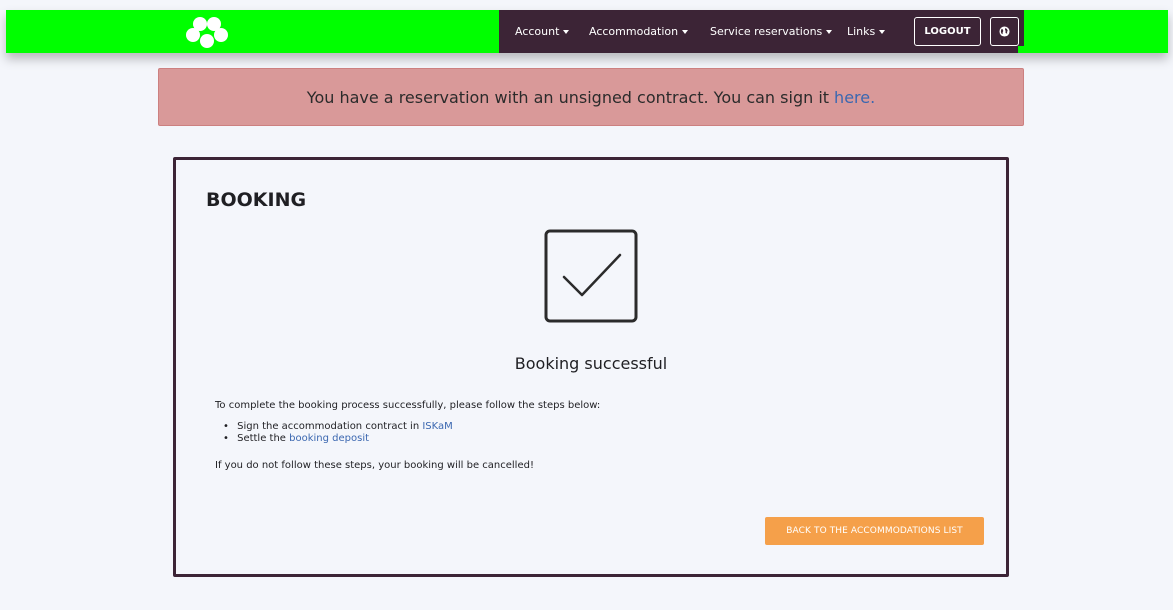 This screenshot has width=1173, height=610. I want to click on nav-service-reservations-label: Service reservations, so click(766, 31).